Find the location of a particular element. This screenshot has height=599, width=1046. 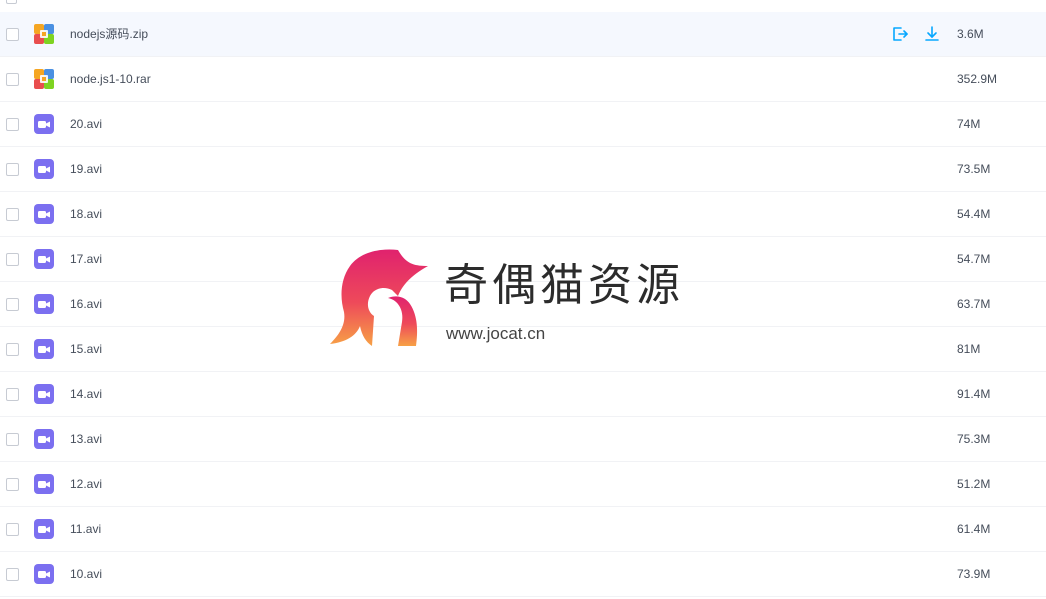

file-size: 81M is located at coordinates (969, 349).